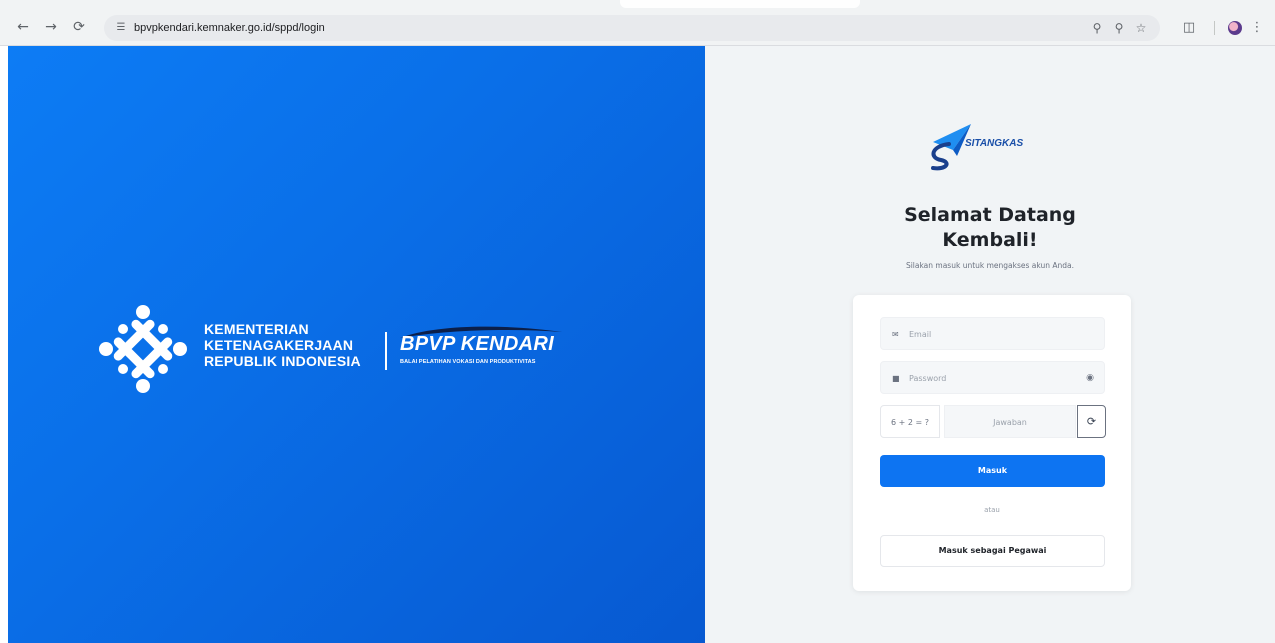  What do you see at coordinates (121, 28) in the screenshot?
I see `site-settings-icon: ☰` at bounding box center [121, 28].